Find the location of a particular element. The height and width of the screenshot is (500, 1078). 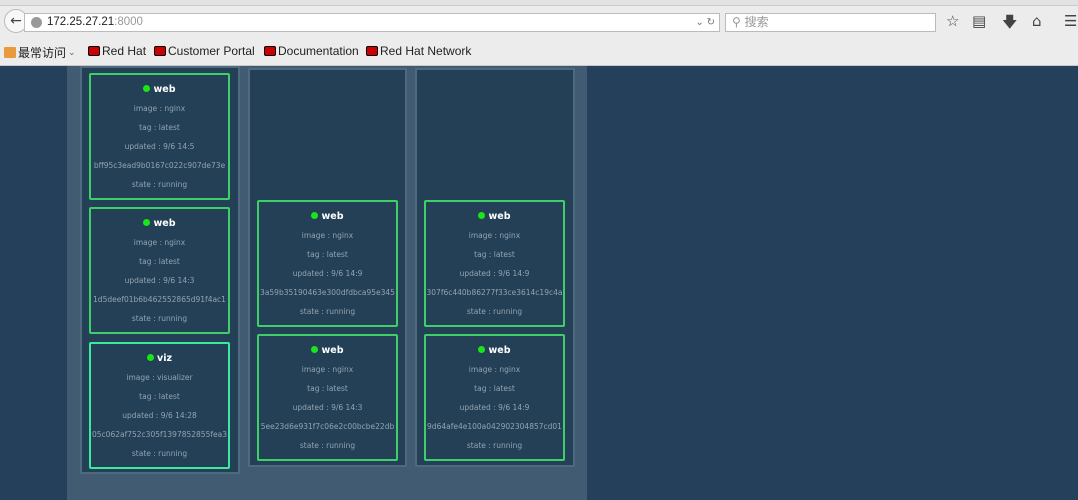

bookmark-label: 最常访问 is located at coordinates (42, 53).